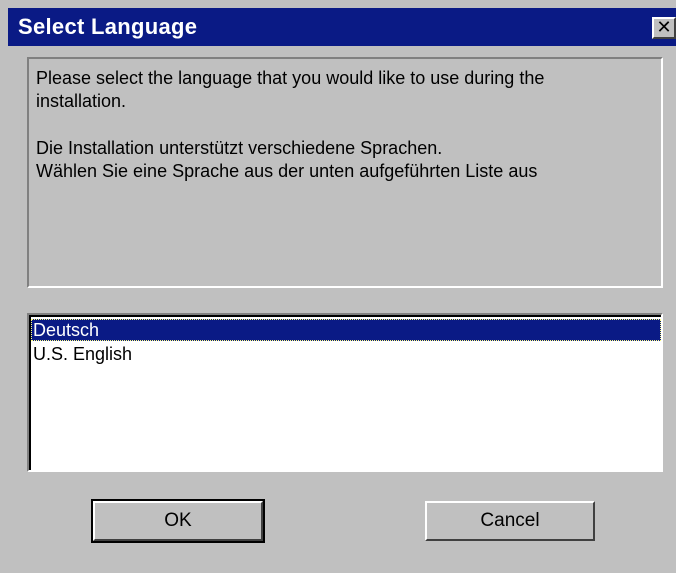 The image size is (676, 573). Describe the element at coordinates (108, 26) in the screenshot. I see `dialog-title: Select Language` at that location.